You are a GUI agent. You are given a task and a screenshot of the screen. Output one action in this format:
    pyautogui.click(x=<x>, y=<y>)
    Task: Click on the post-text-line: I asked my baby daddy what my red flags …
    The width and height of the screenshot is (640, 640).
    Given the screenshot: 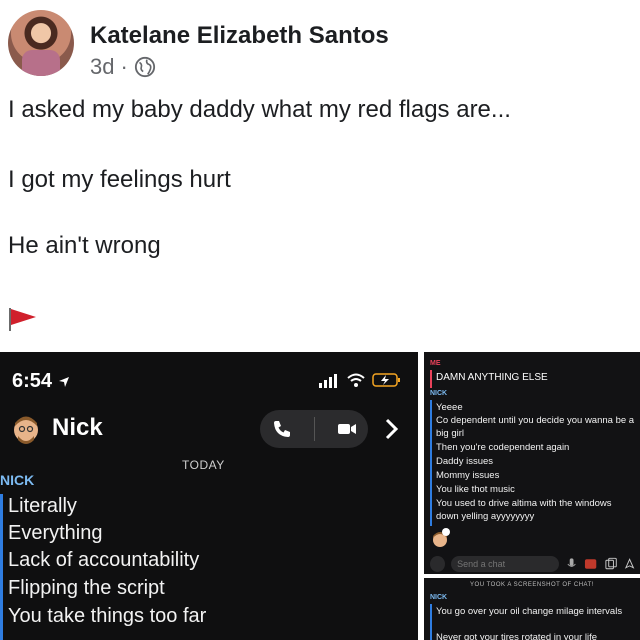 What is the action you would take?
    pyautogui.click(x=259, y=109)
    